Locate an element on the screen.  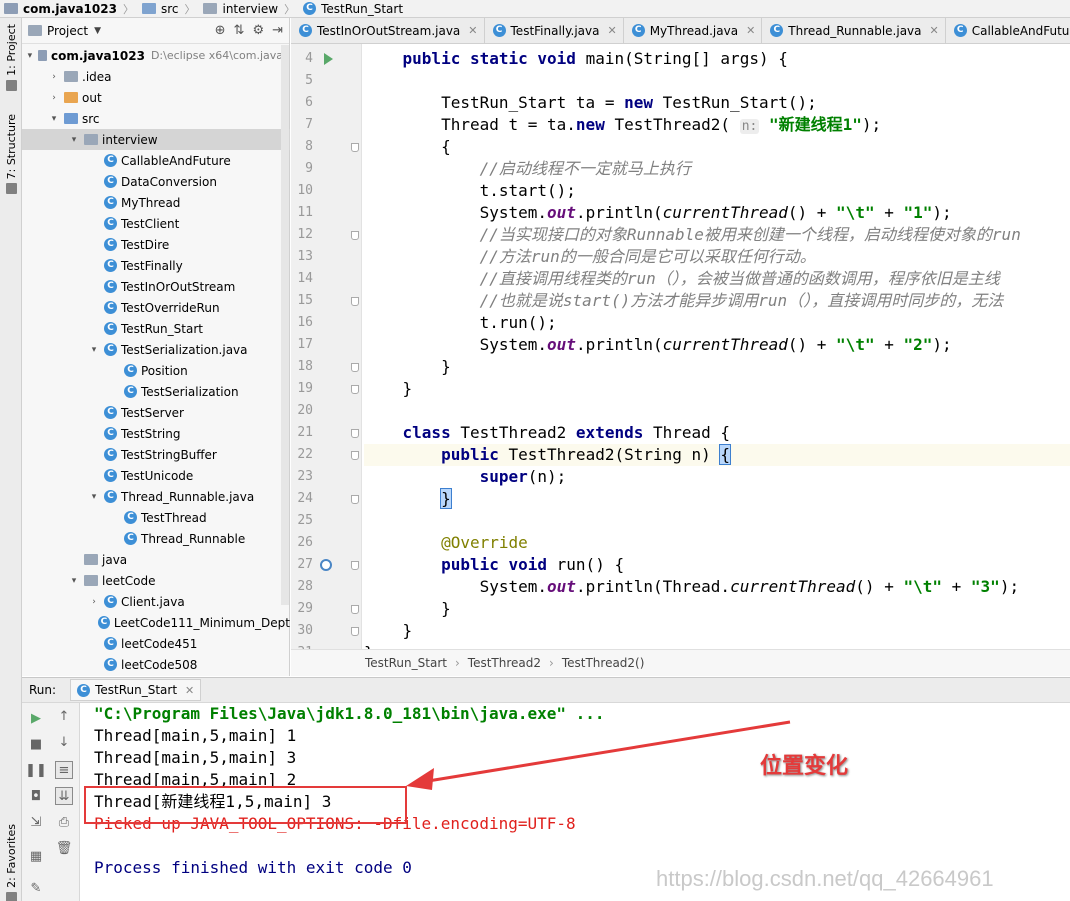
tree-item: java is located at coordinates (156, 559).